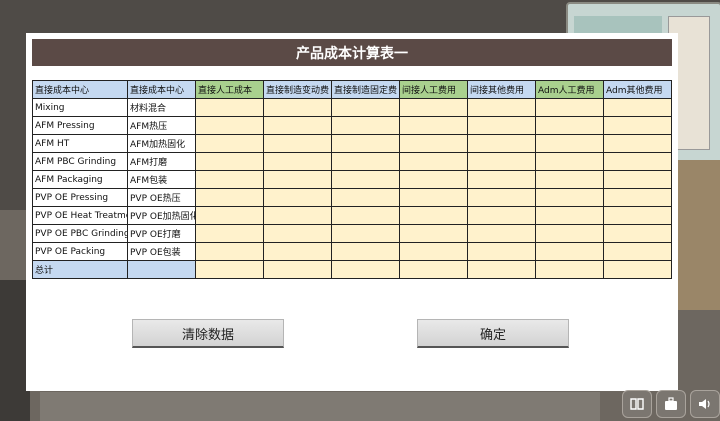  Describe the element at coordinates (161, 197) in the screenshot. I see `cost-center-cn-cell: PVP OE热压` at that location.